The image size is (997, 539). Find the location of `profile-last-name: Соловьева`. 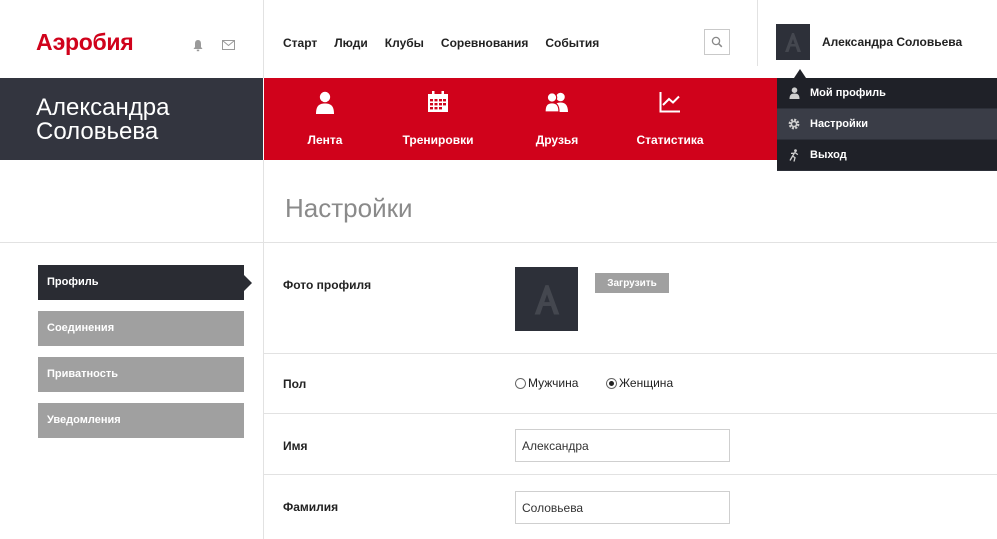

profile-last-name: Соловьева is located at coordinates (97, 131).